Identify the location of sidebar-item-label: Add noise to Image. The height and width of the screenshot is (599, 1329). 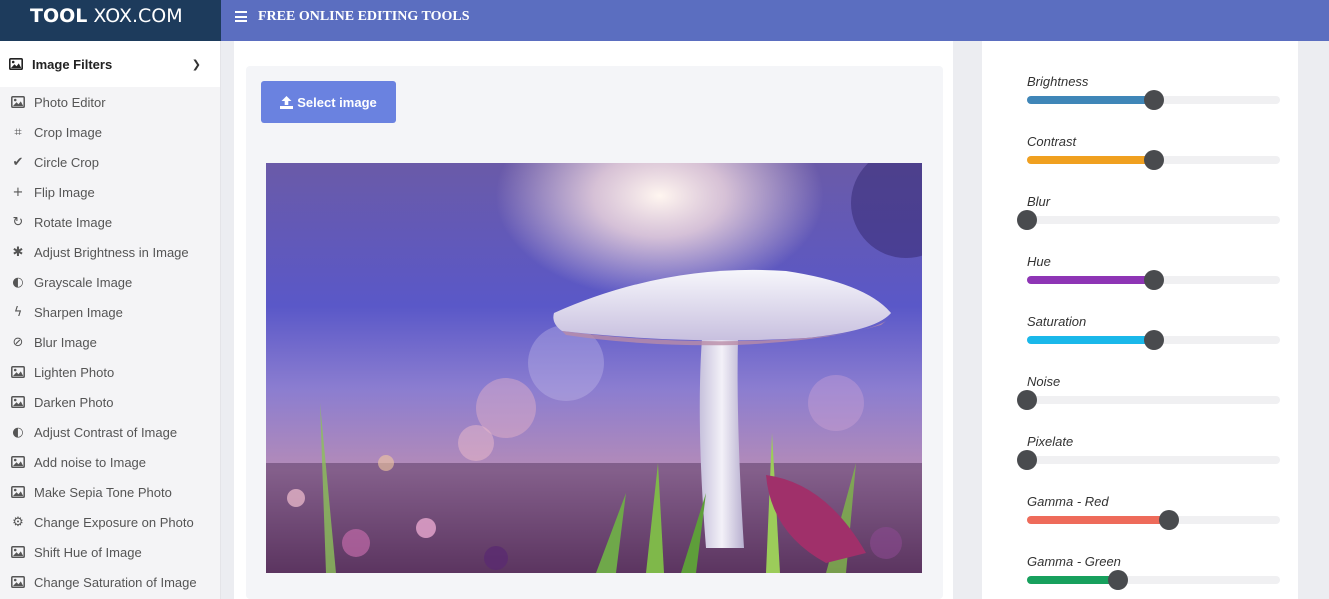
(90, 462).